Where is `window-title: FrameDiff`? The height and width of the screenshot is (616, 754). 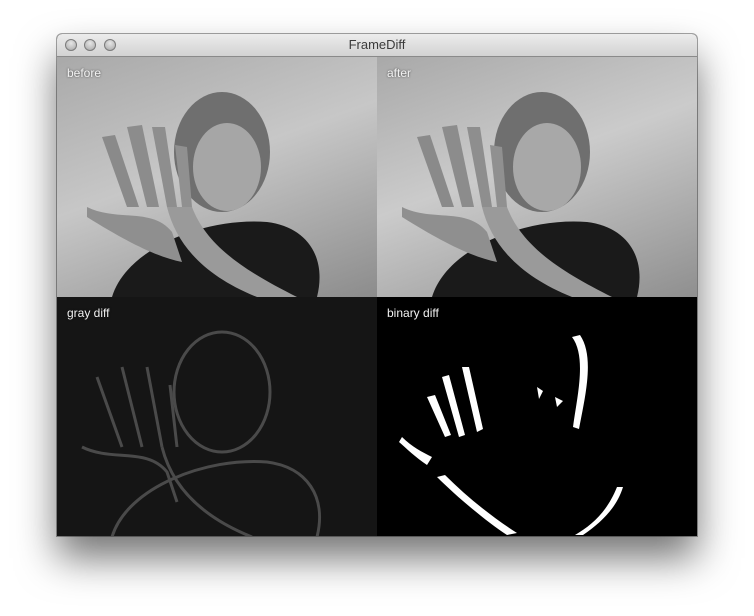 window-title: FrameDiff is located at coordinates (377, 44).